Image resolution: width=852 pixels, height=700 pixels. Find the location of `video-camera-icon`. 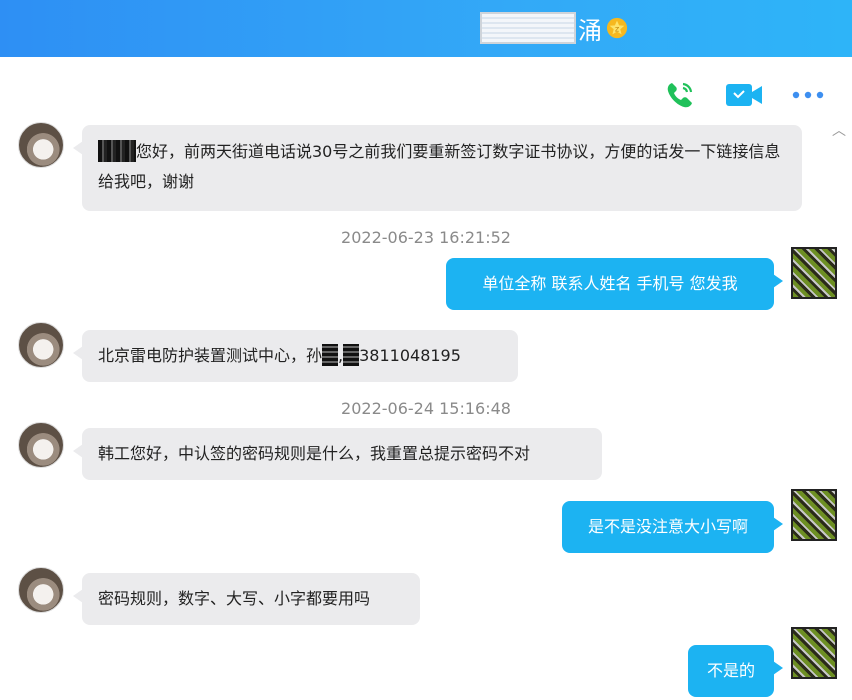

video-camera-icon is located at coordinates (744, 95).